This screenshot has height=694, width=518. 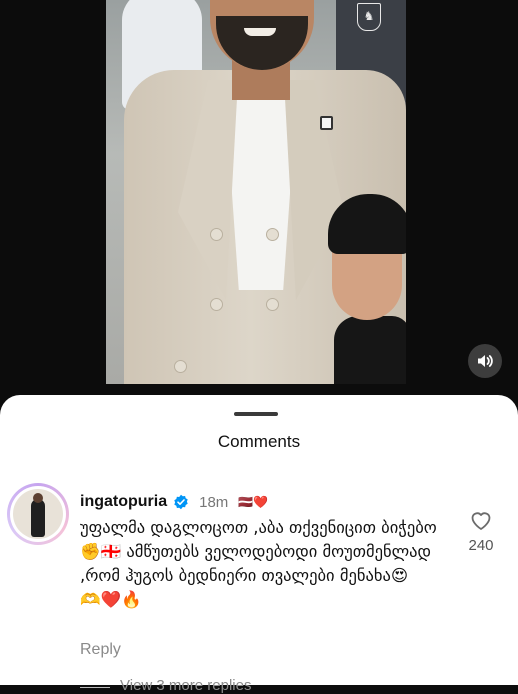 What do you see at coordinates (260, 32) in the screenshot?
I see `man-smile` at bounding box center [260, 32].